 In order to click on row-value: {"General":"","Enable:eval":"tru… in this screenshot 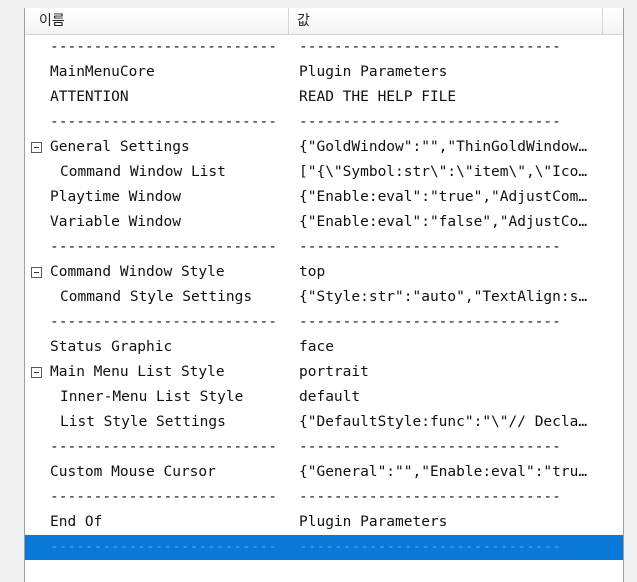, I will do `click(443, 472)`.